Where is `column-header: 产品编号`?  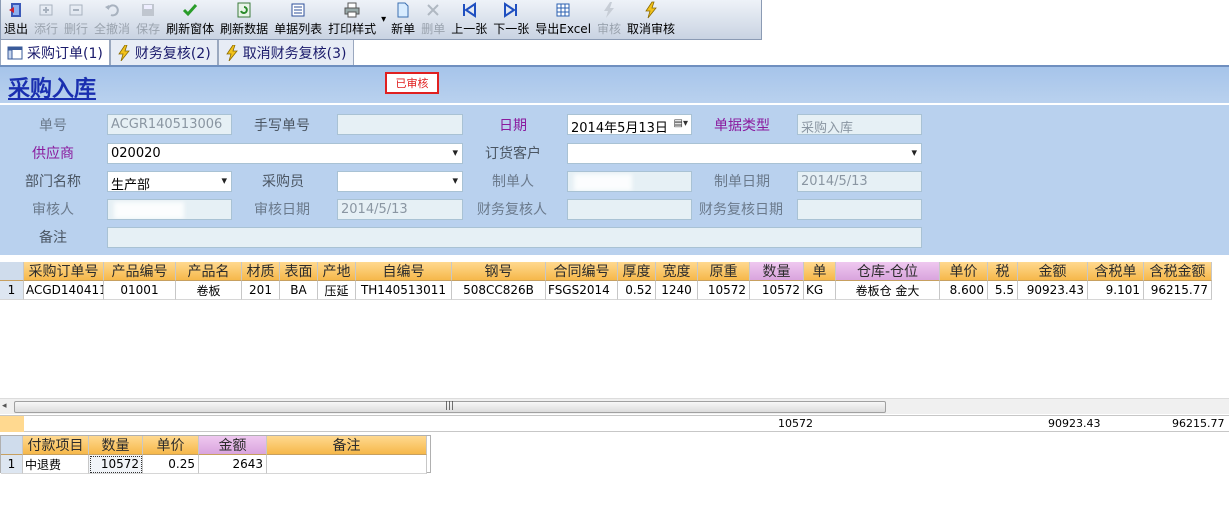
column-header: 产品编号 is located at coordinates (140, 271).